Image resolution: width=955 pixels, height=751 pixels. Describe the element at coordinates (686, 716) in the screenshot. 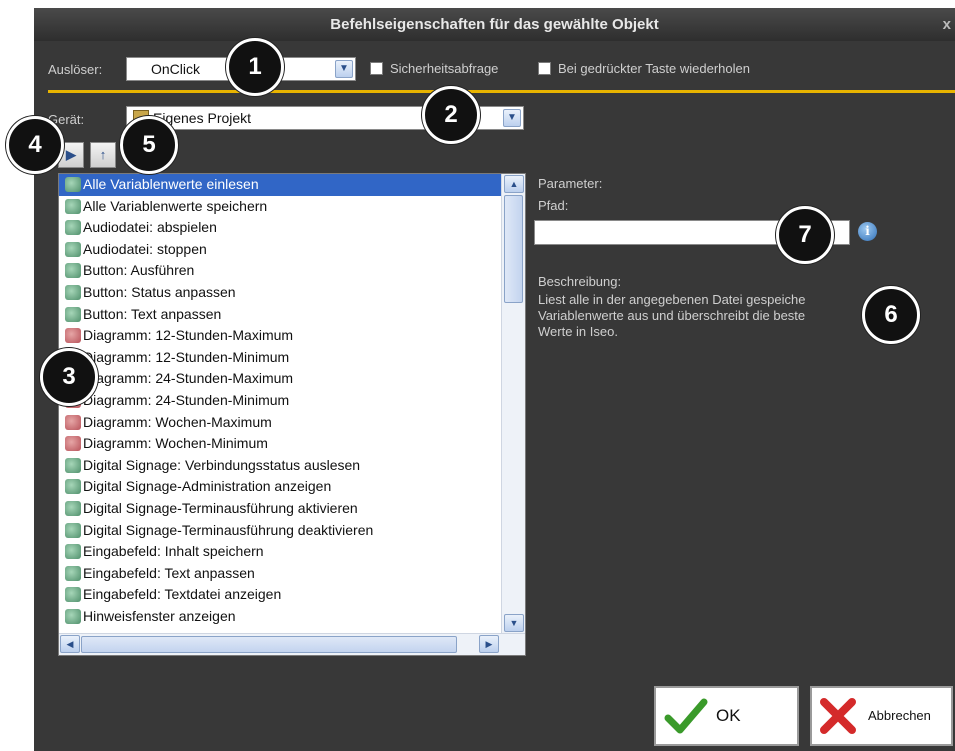

I see `check-icon` at that location.